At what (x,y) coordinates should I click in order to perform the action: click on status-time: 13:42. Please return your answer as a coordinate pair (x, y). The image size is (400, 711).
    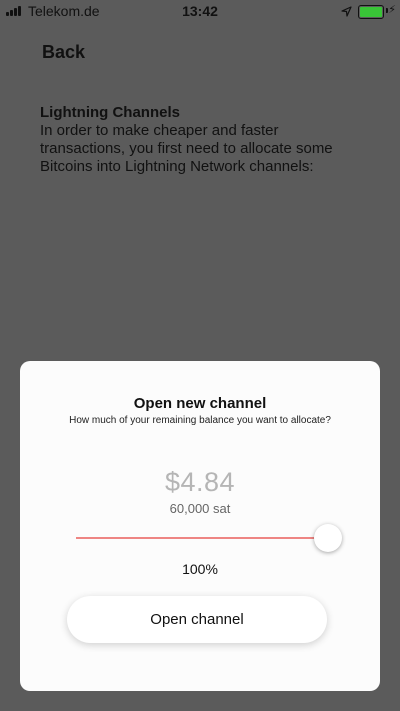
    Looking at the image, I should click on (200, 11).